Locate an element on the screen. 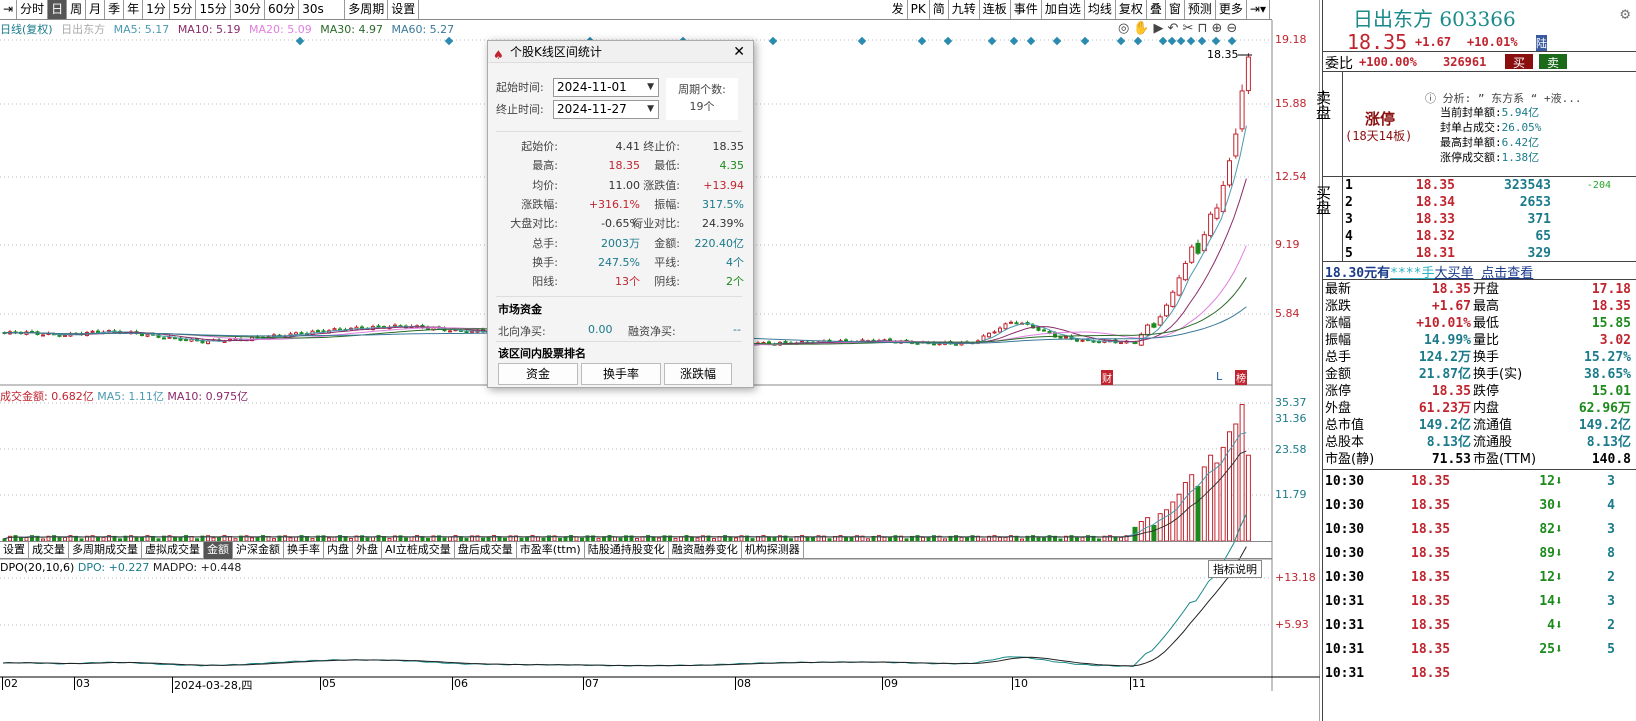  toolbar-button: 预测 is located at coordinates (1200, 9).